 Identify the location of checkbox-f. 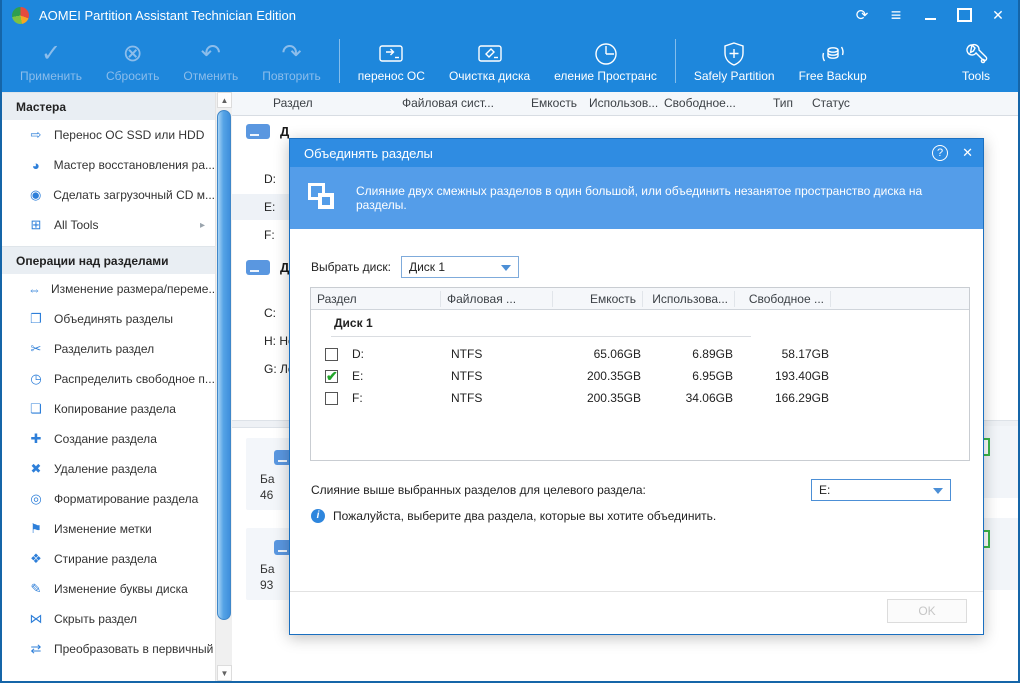
(331, 398).